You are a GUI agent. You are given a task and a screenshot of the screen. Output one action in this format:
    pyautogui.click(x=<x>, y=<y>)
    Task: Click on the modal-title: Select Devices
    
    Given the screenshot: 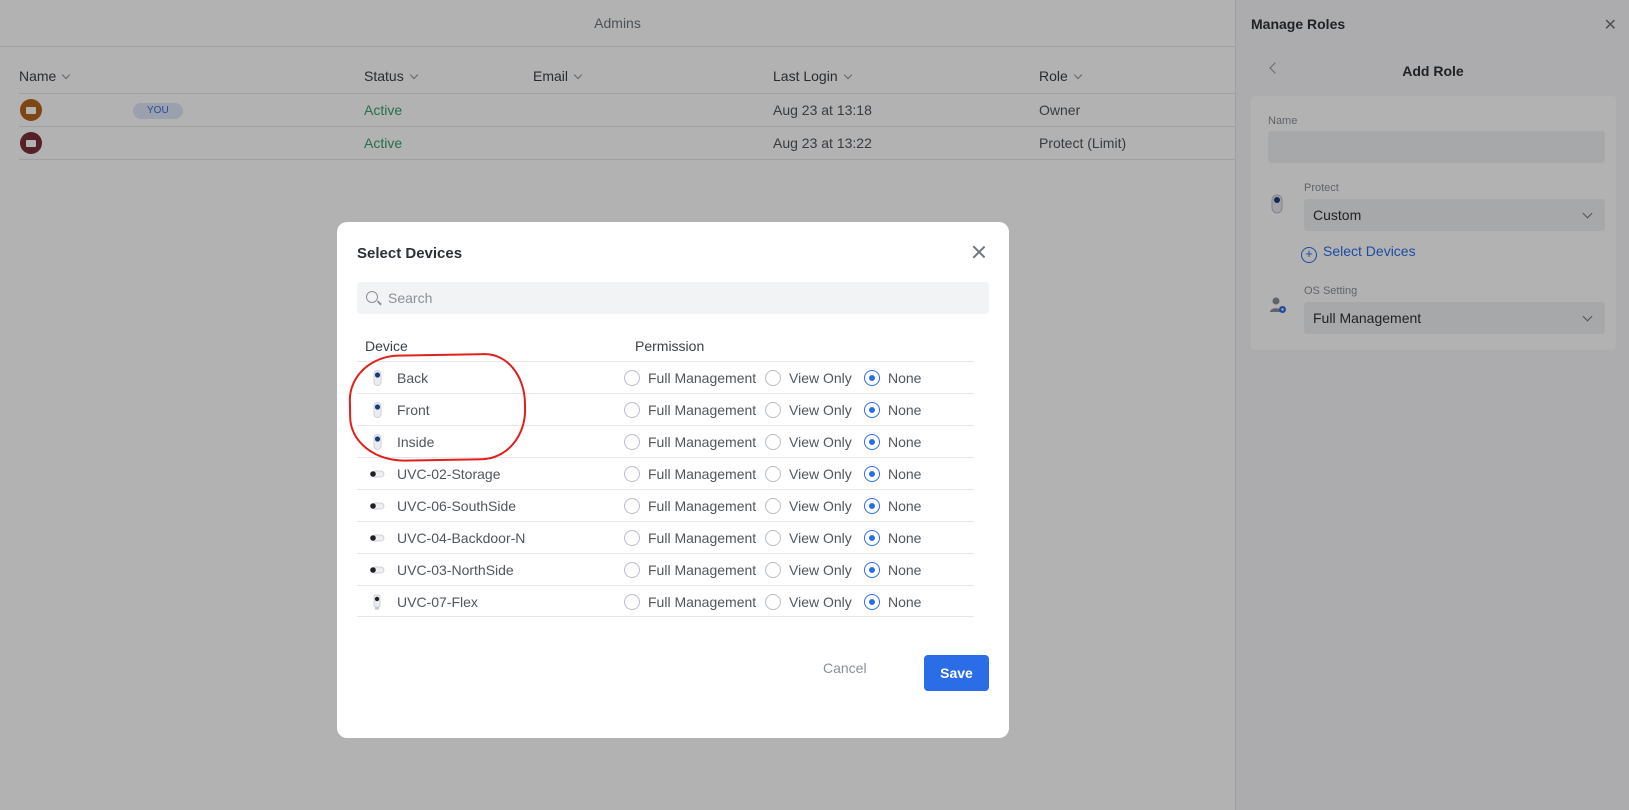 What is the action you would take?
    pyautogui.click(x=410, y=253)
    